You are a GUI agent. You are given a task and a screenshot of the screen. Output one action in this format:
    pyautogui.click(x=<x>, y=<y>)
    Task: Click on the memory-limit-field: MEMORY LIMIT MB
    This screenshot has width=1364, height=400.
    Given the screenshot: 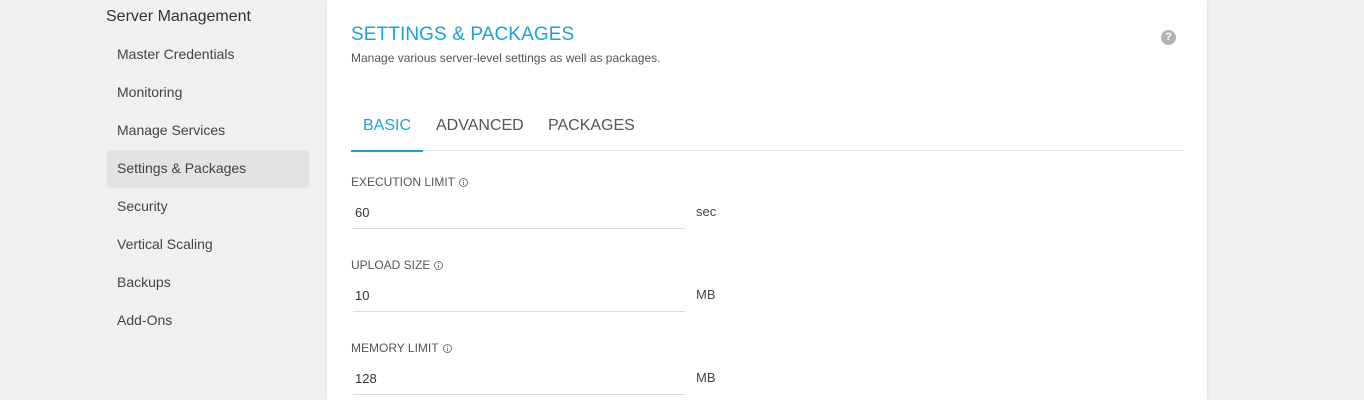 What is the action you would take?
    pyautogui.click(x=551, y=367)
    